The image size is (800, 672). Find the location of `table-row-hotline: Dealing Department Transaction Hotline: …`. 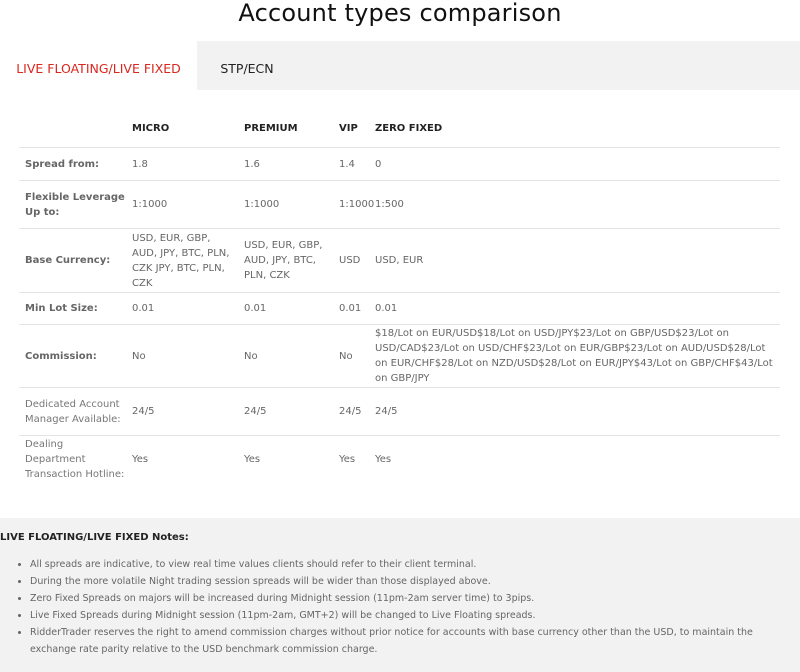

table-row-hotline: Dealing Department Transaction Hotline: … is located at coordinates (399, 459).